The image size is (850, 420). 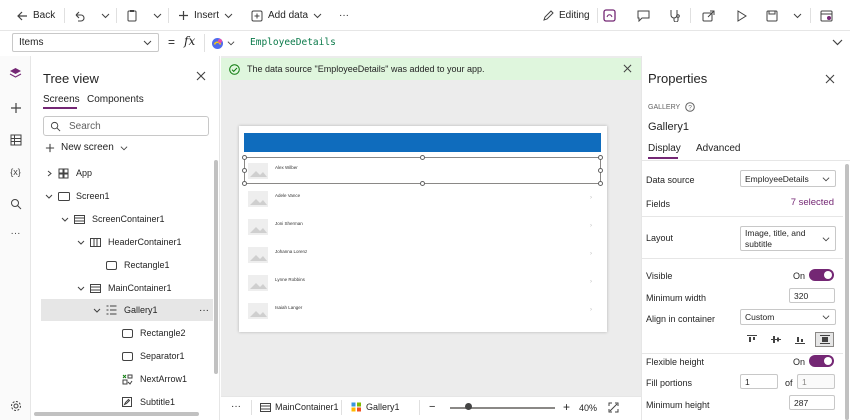 What do you see at coordinates (668, 127) in the screenshot?
I see `control-name: Gallery1` at bounding box center [668, 127].